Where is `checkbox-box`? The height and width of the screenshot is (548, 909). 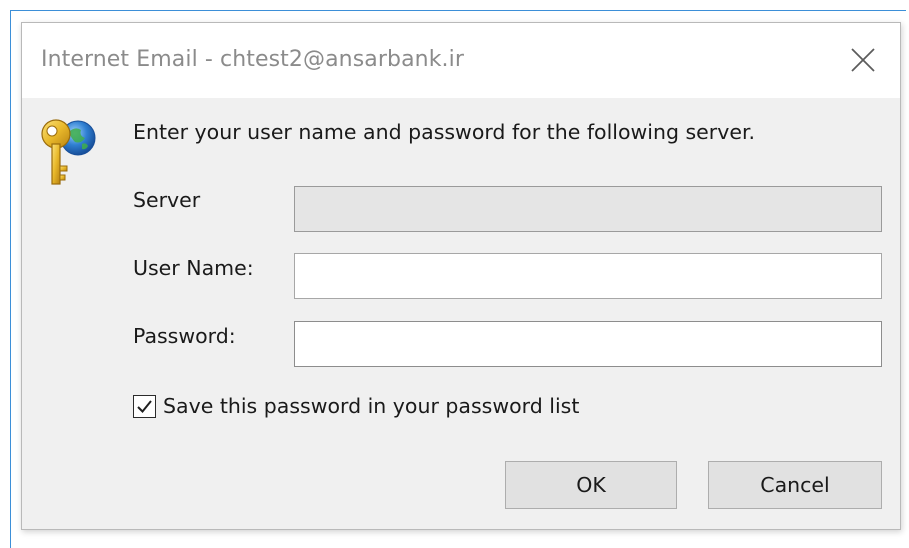
checkbox-box is located at coordinates (144, 406).